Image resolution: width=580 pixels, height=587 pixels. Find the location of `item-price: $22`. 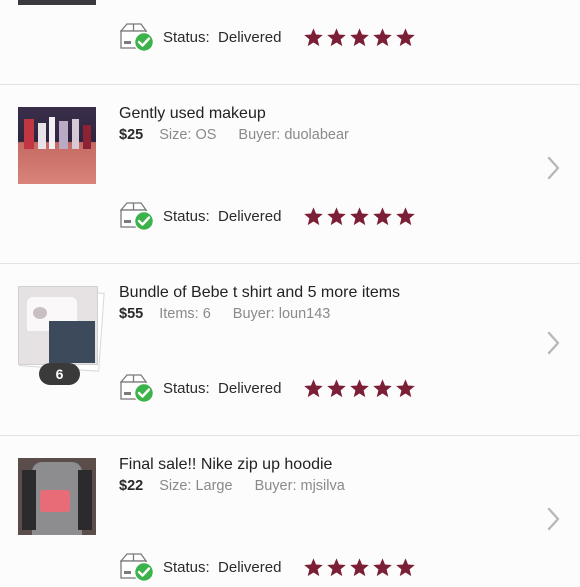

item-price: $22 is located at coordinates (131, 486).